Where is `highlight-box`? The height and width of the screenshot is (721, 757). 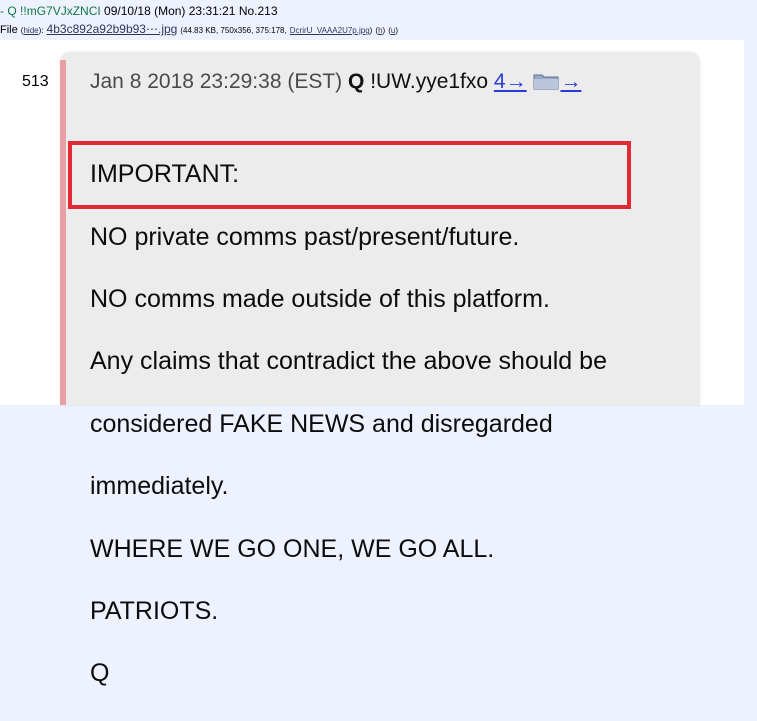 highlight-box is located at coordinates (349, 175).